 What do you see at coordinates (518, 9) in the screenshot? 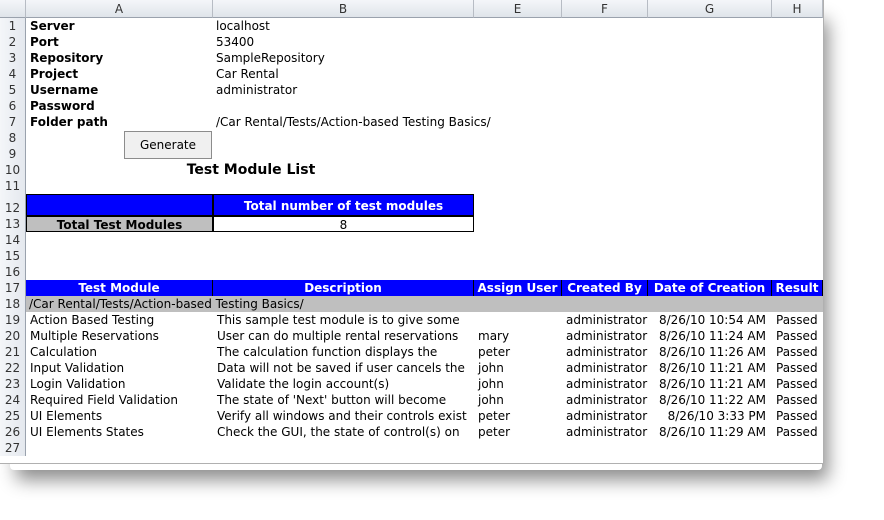
I see `column-header-e: E` at bounding box center [518, 9].